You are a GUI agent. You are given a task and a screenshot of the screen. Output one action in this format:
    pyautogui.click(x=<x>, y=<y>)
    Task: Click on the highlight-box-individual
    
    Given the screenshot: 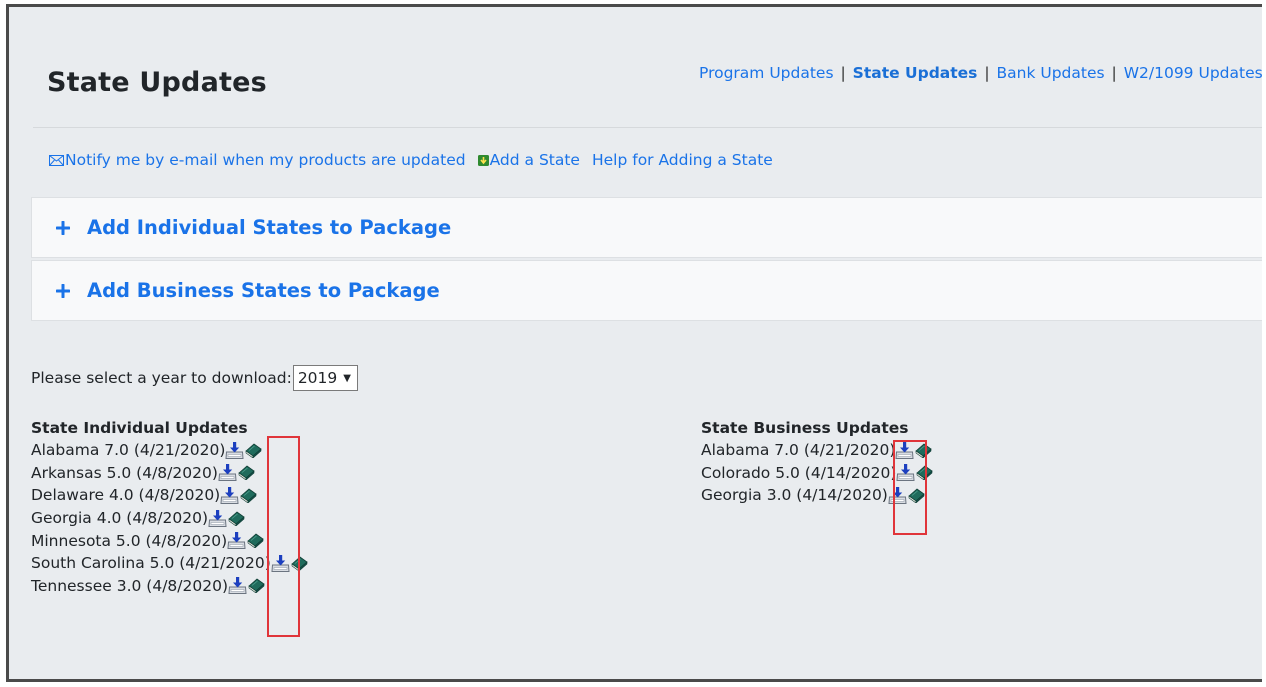 What is the action you would take?
    pyautogui.click(x=283, y=536)
    